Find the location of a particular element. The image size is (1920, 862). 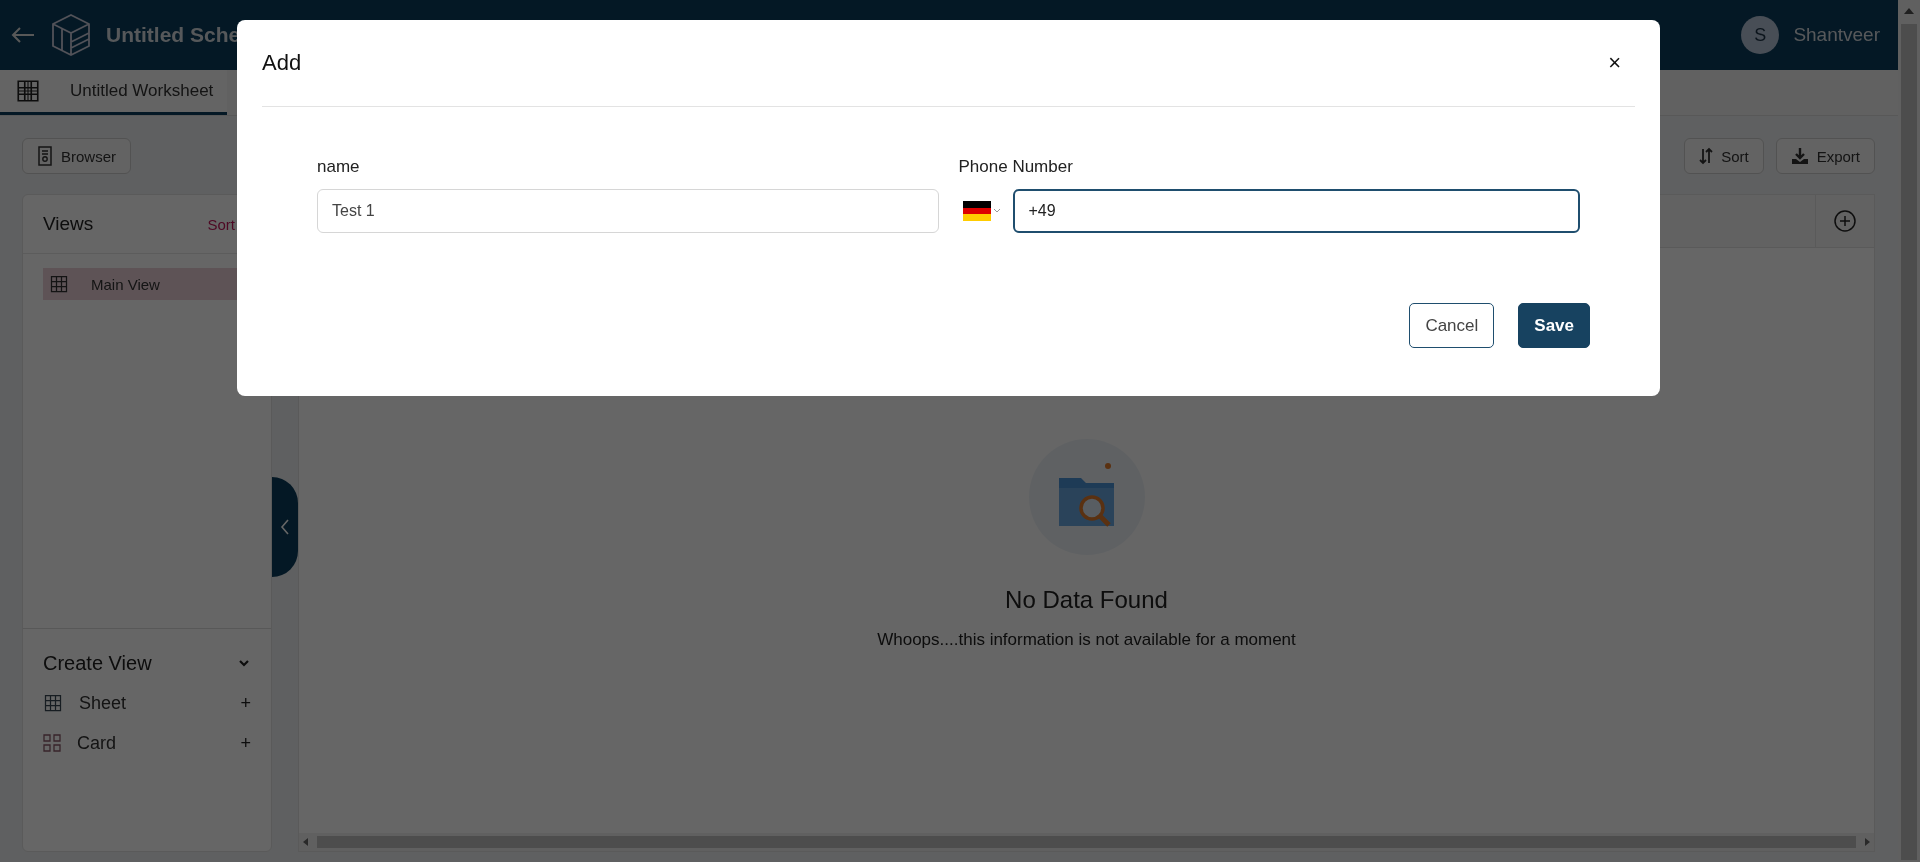

cancel-button: Cancel is located at coordinates (1452, 325).